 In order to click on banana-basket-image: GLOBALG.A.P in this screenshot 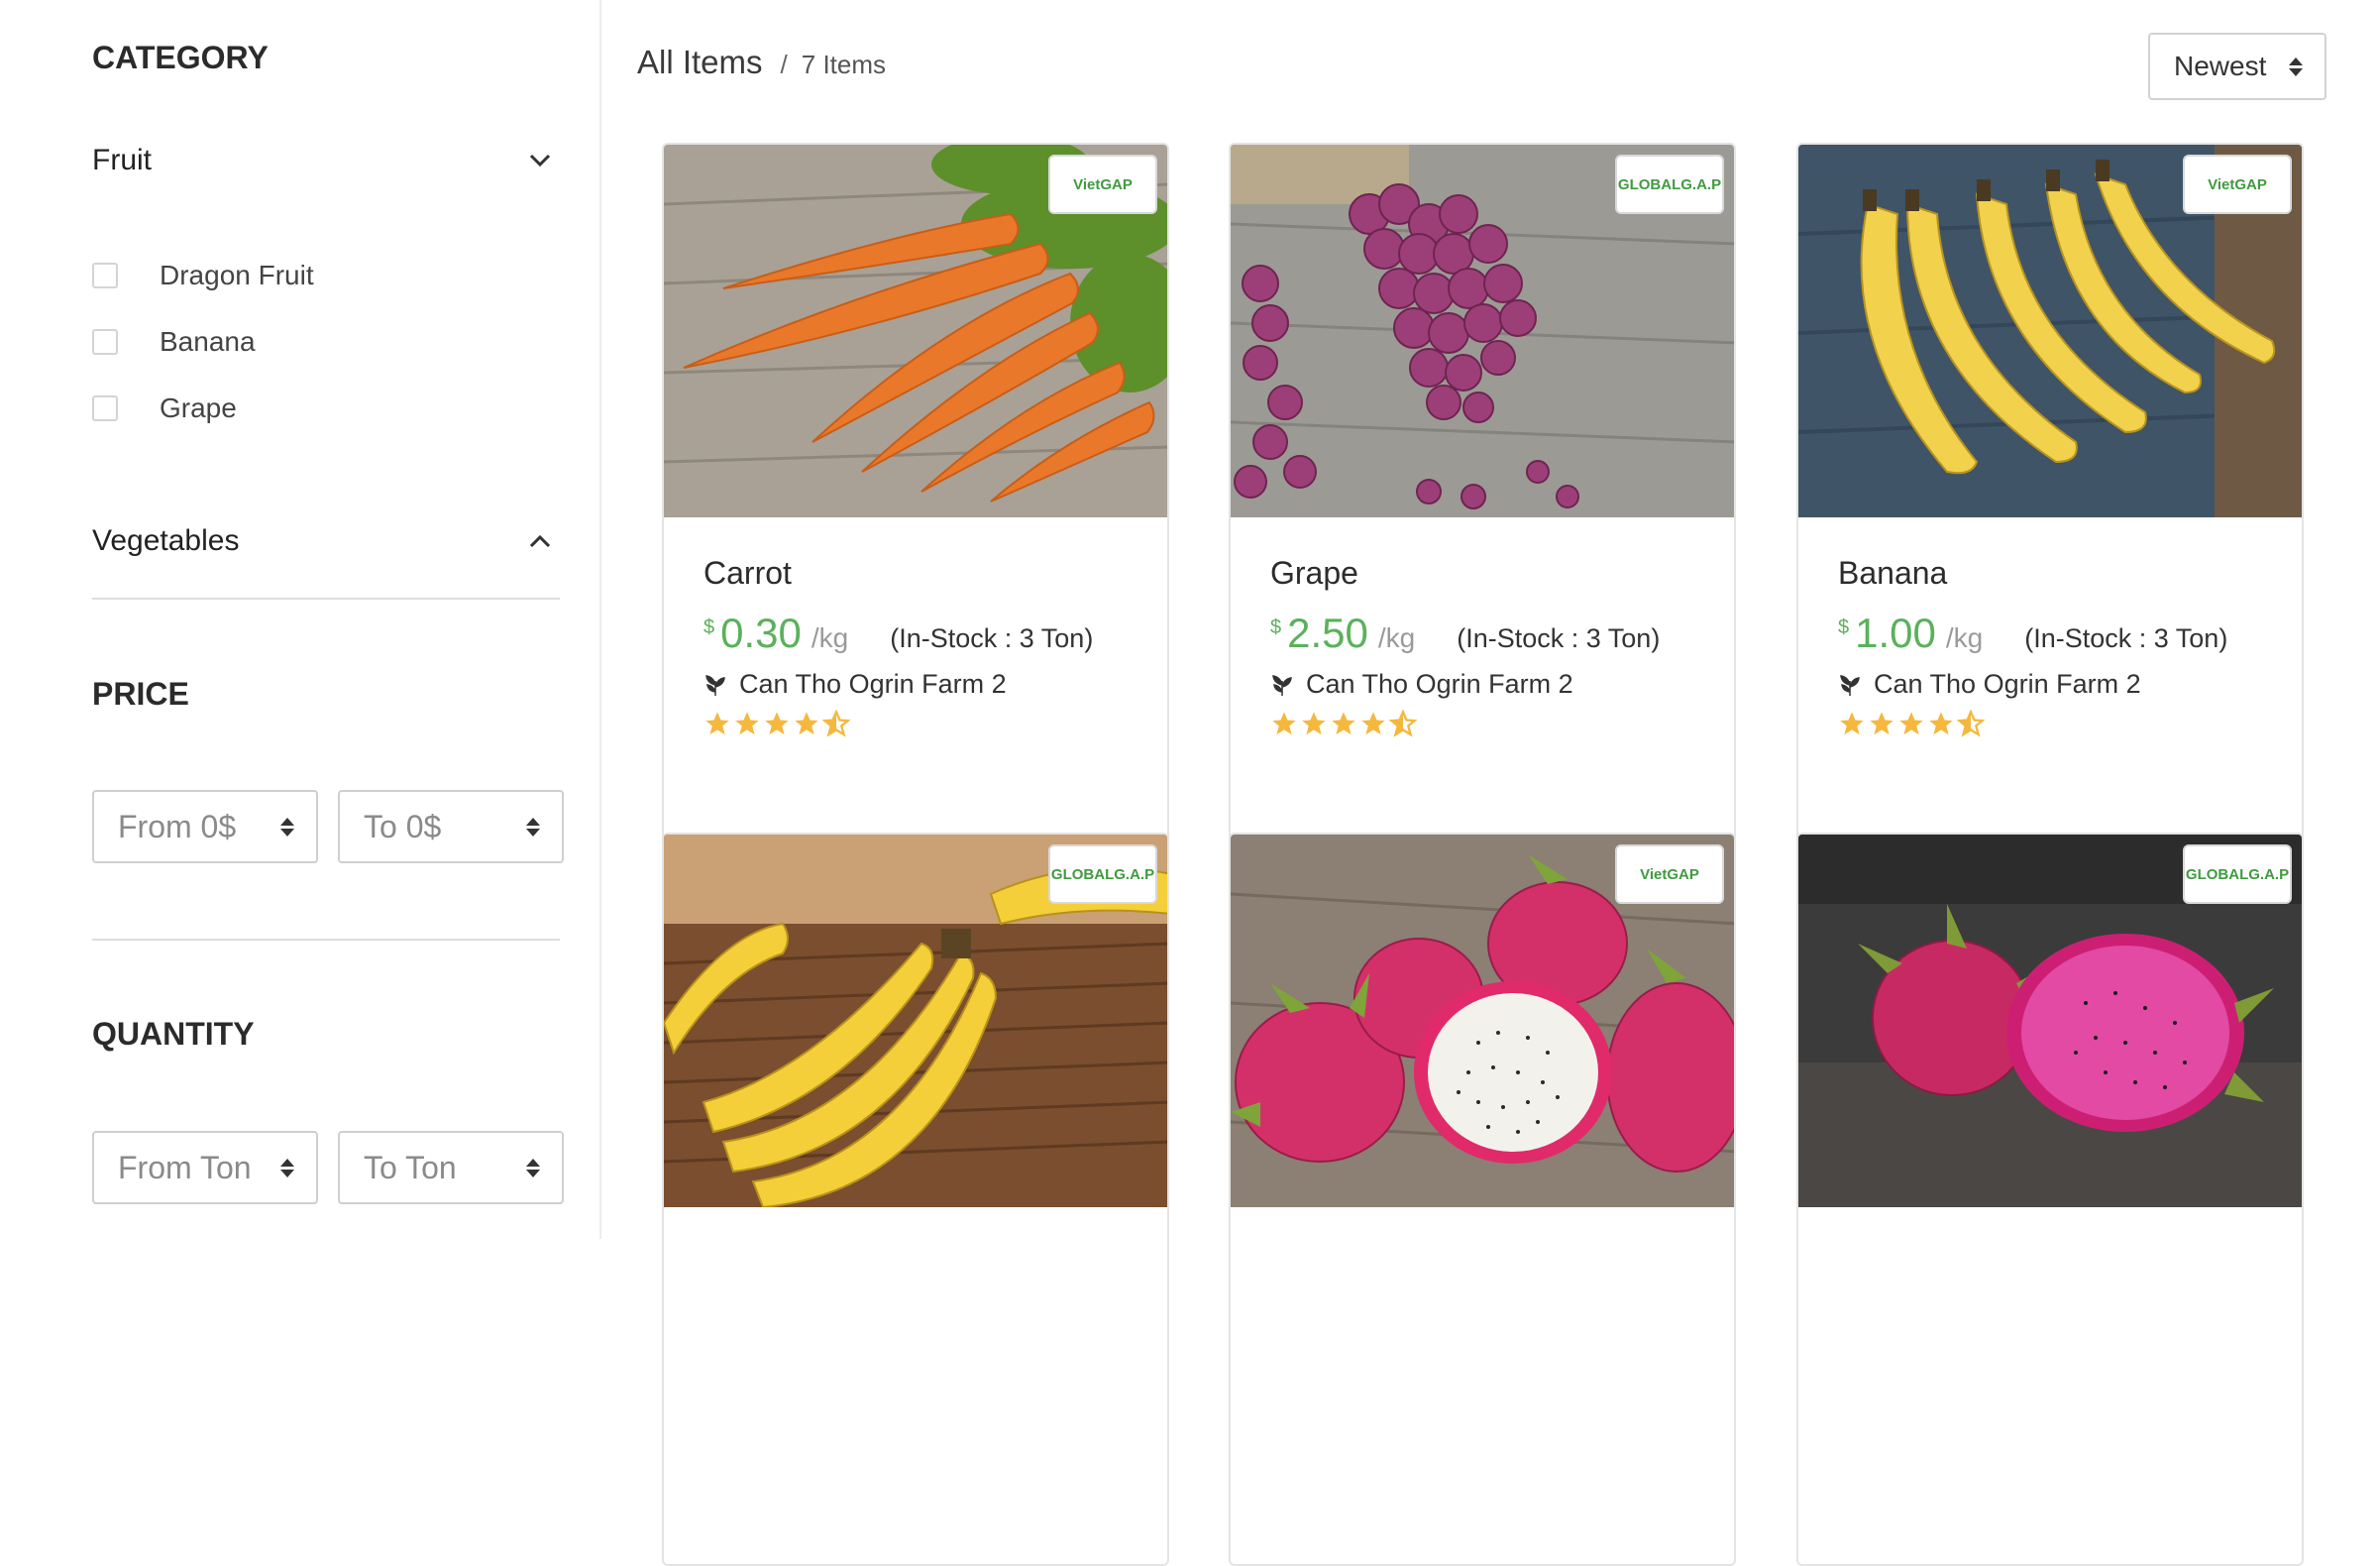, I will do `click(915, 1021)`.